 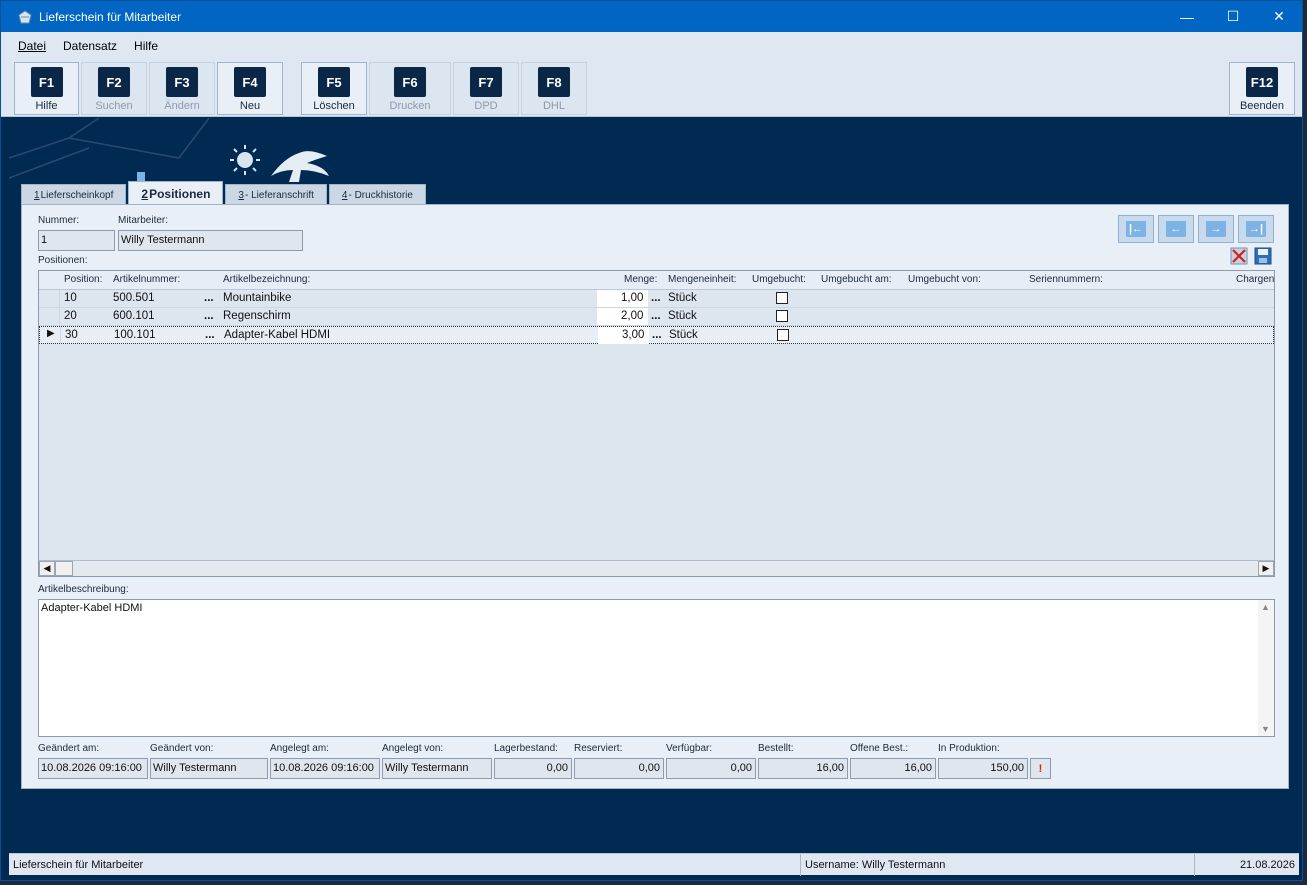 I want to click on next-record-button: →, so click(x=1216, y=229).